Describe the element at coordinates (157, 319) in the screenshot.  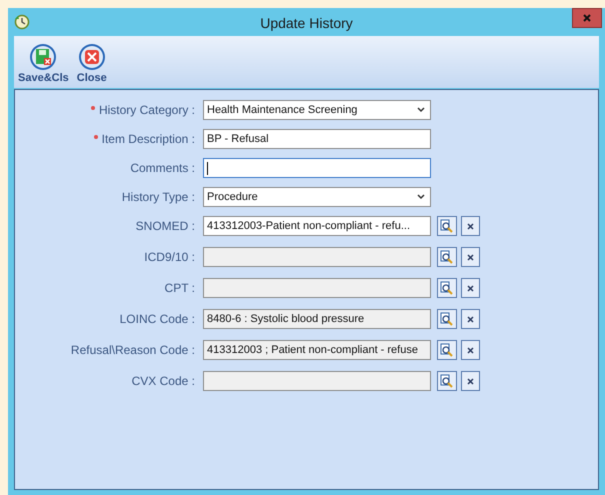
I see `field-label: LOINC Code :` at that location.